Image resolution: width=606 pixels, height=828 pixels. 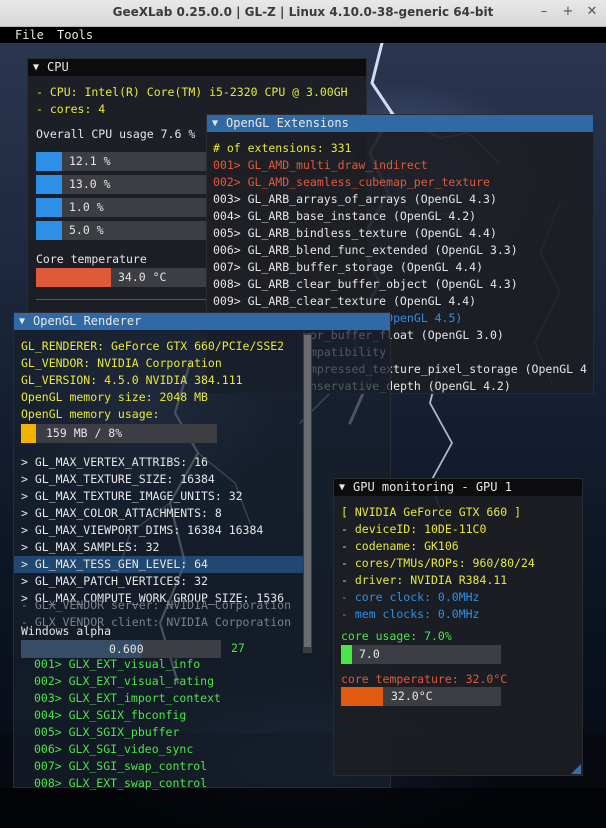 What do you see at coordinates (126, 649) in the screenshot?
I see `windows-alpha-value: 0.600` at bounding box center [126, 649].